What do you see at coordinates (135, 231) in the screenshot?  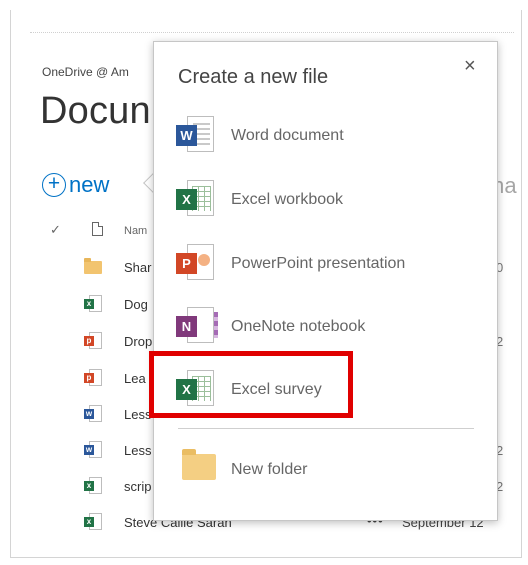 I see `column-header-name: Nam` at bounding box center [135, 231].